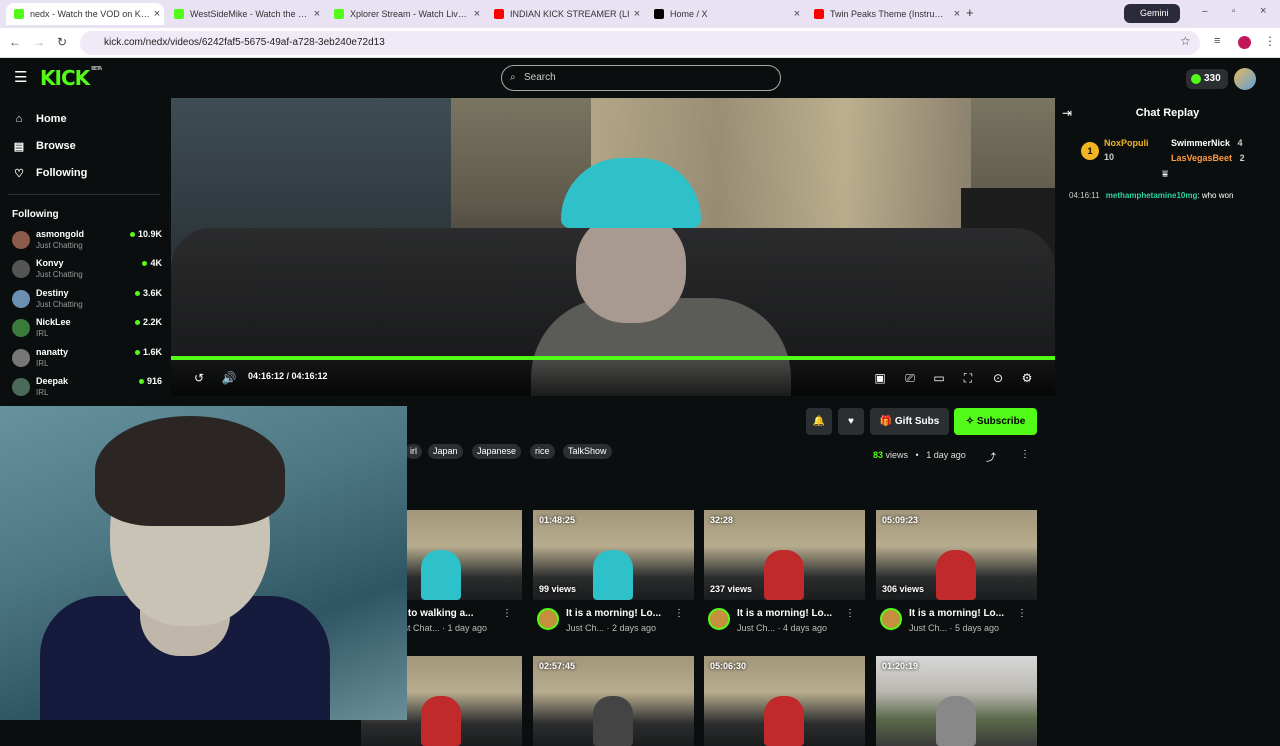 The height and width of the screenshot is (746, 1280). I want to click on reload-icon: ↻, so click(62, 42).